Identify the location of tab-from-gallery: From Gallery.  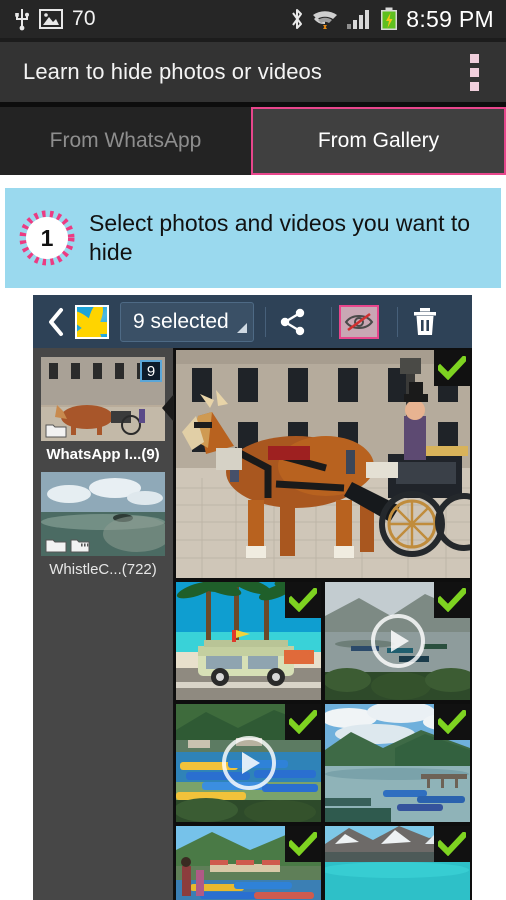
(378, 141).